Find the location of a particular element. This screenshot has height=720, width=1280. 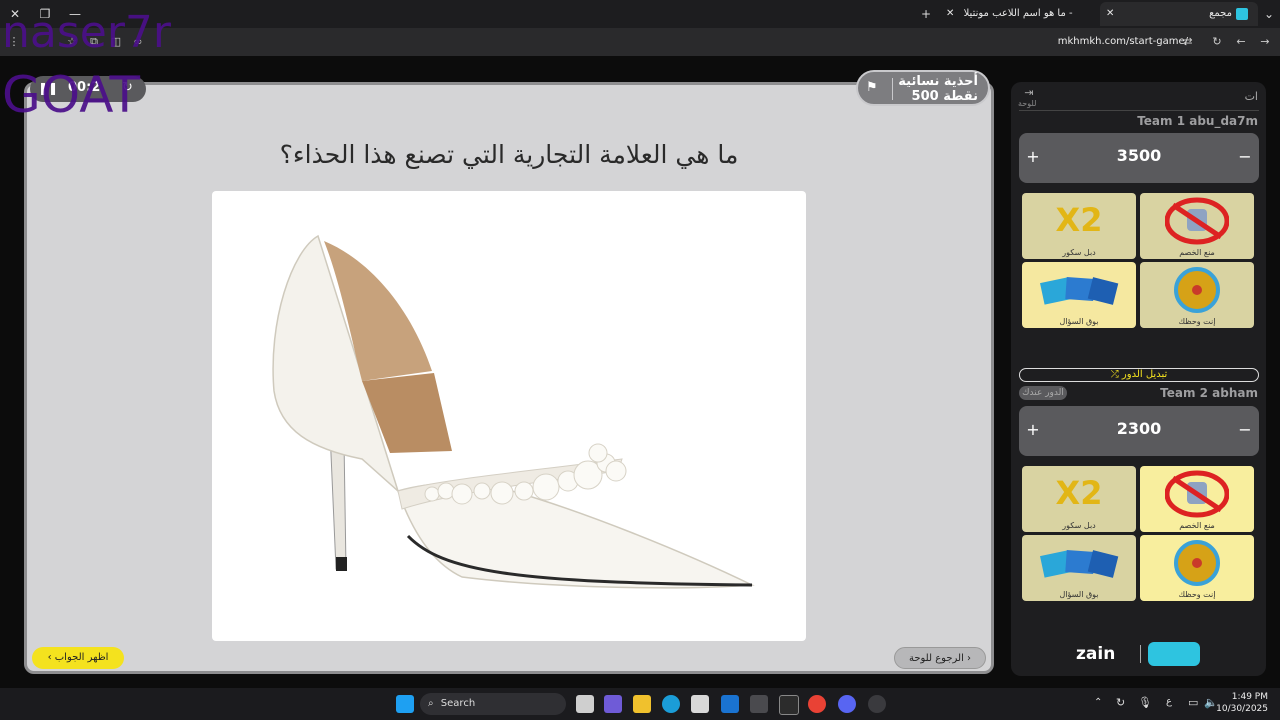

site-logo is located at coordinates (1174, 654).